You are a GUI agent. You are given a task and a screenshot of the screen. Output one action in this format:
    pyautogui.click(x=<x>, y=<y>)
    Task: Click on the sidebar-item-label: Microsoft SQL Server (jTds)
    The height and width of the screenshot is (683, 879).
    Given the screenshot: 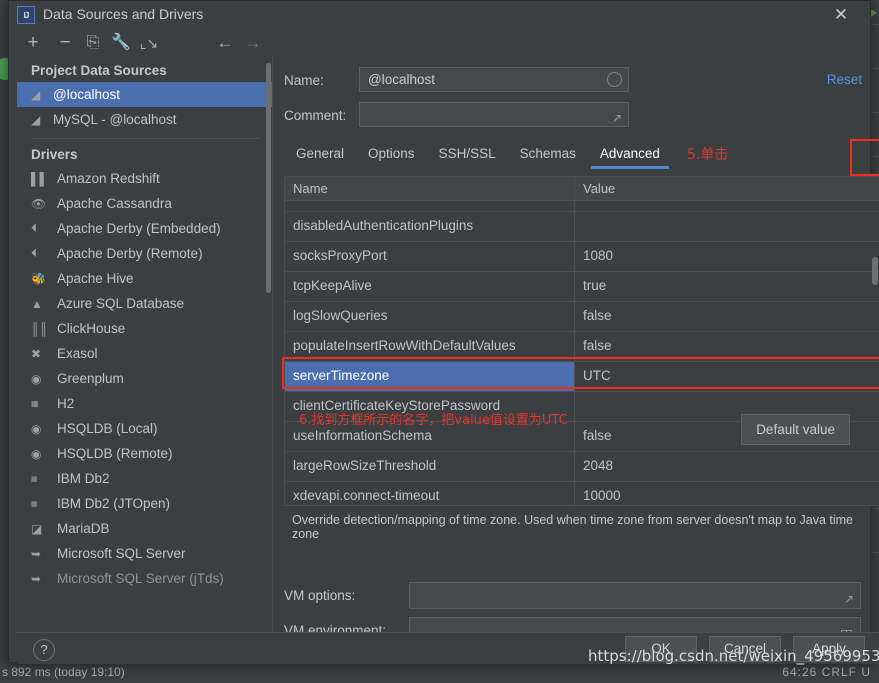 What is the action you would take?
    pyautogui.click(x=140, y=578)
    